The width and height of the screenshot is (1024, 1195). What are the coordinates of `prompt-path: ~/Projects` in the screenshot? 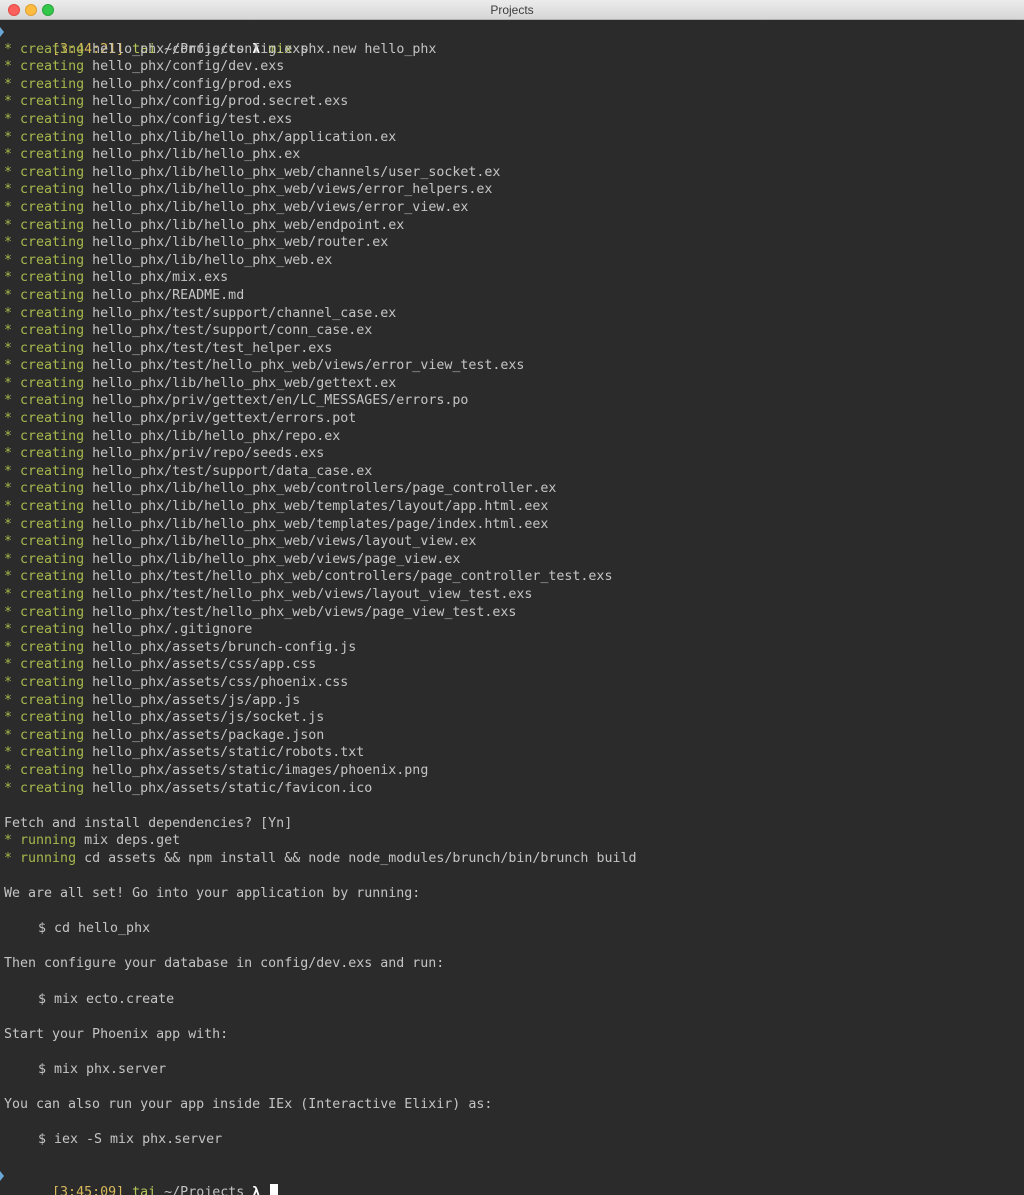 It's located at (204, 1190).